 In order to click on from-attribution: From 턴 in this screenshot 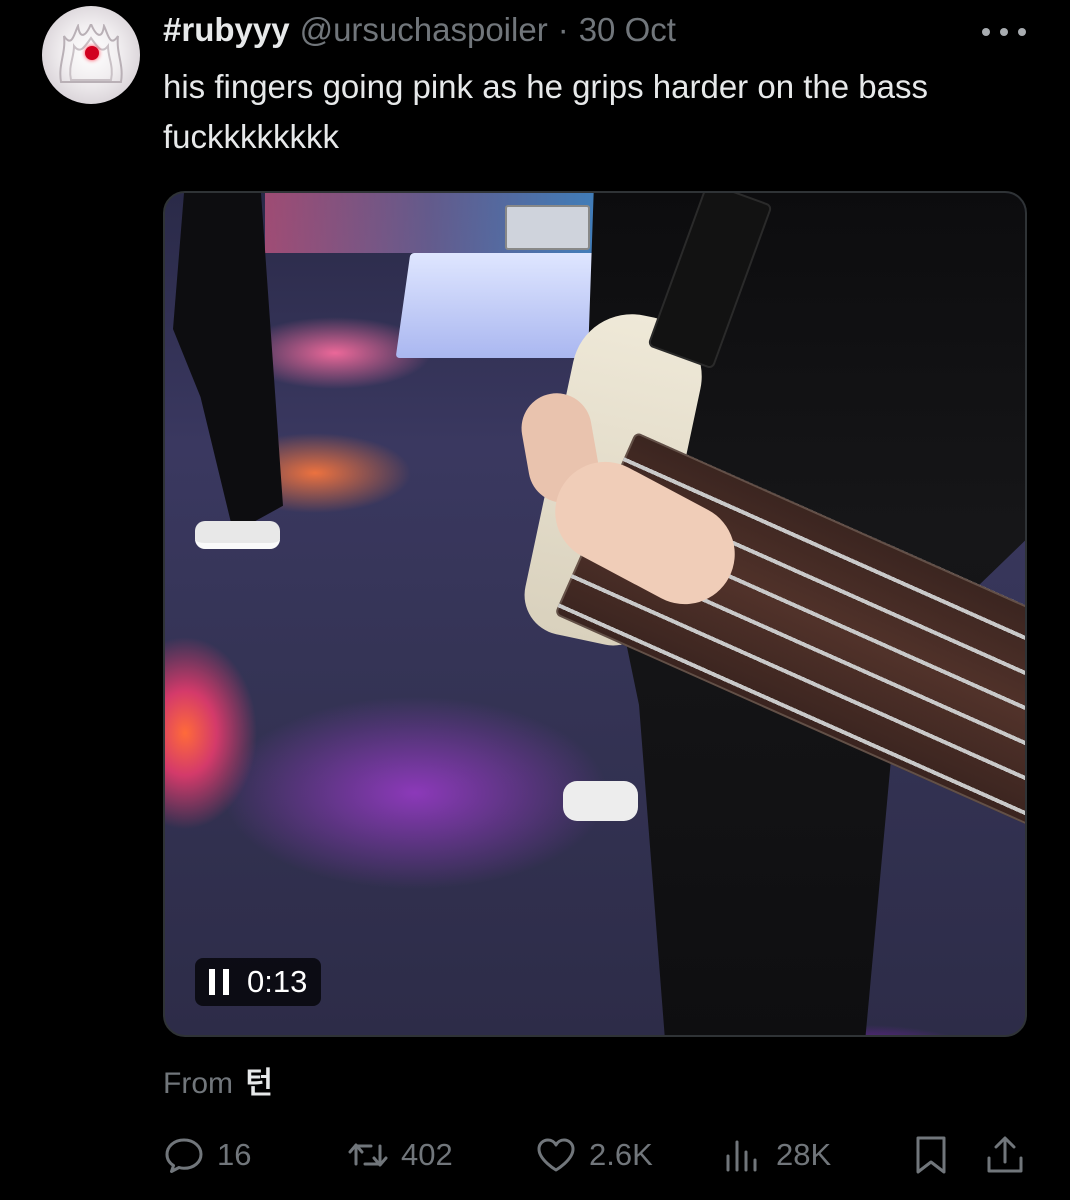, I will do `click(218, 1080)`.